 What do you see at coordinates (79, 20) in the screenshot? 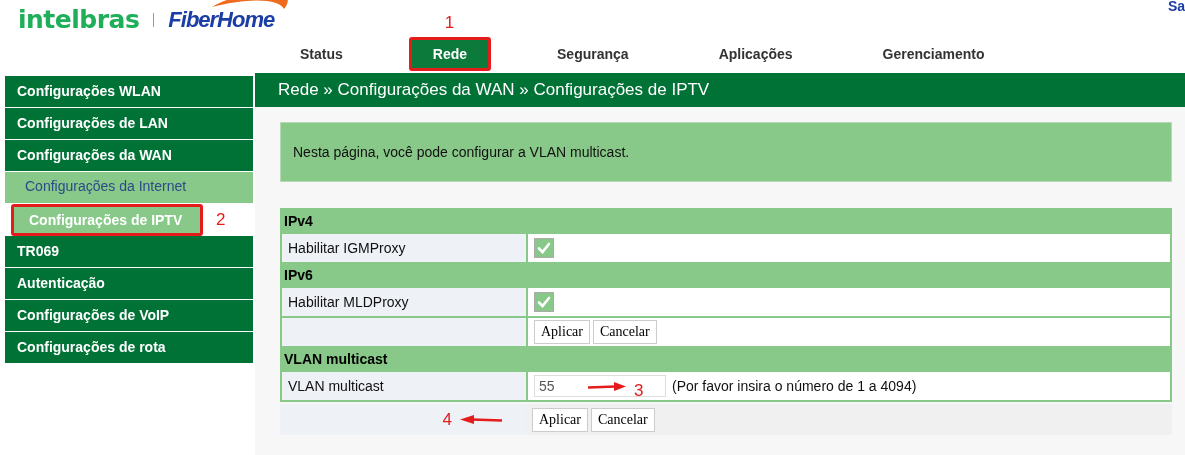
I see `brand-logo: intelbras` at bounding box center [79, 20].